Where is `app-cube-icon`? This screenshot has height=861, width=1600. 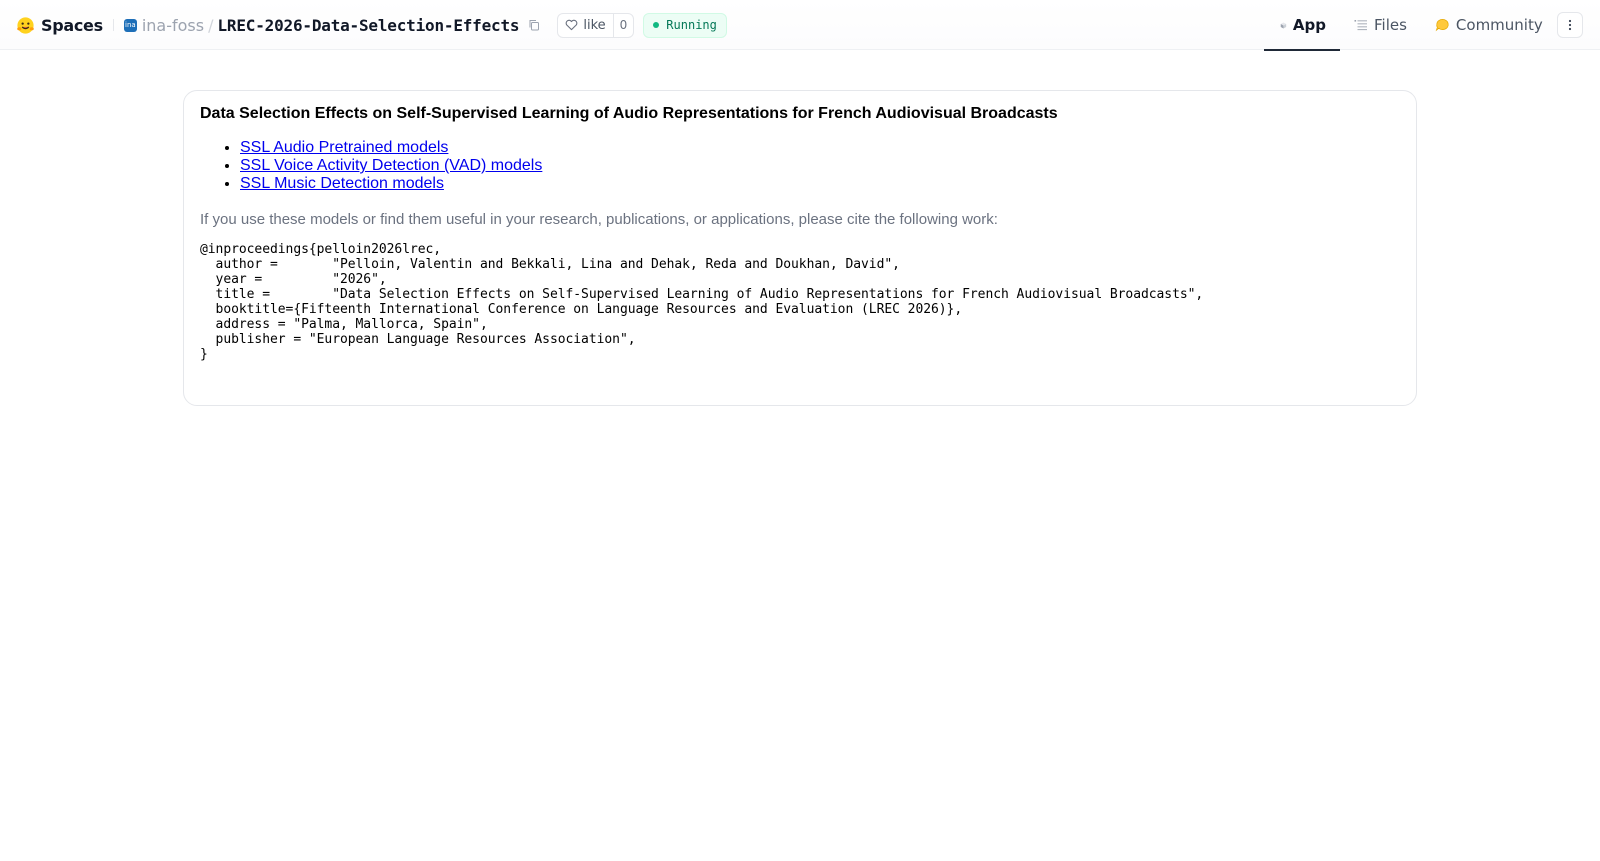
app-cube-icon is located at coordinates (1283, 25).